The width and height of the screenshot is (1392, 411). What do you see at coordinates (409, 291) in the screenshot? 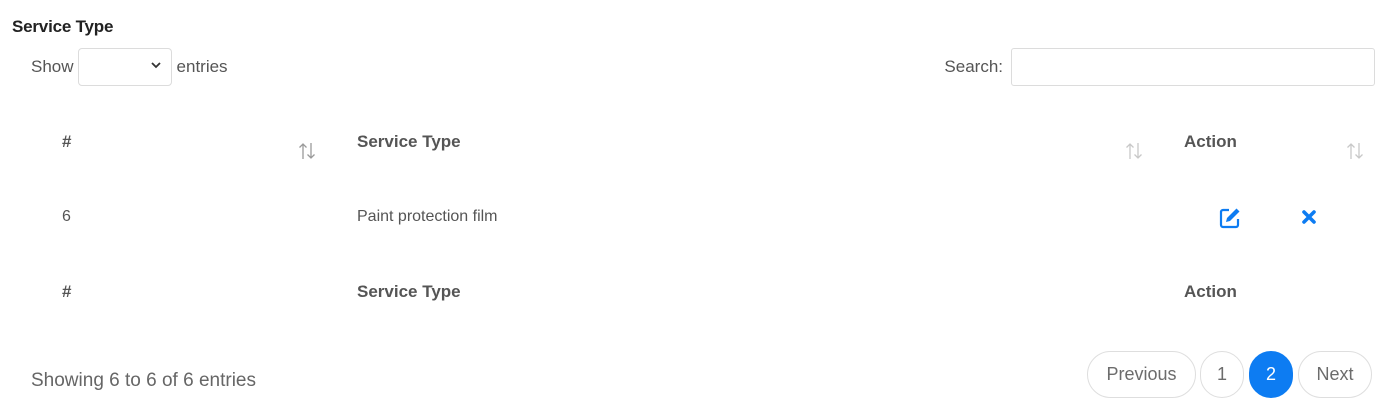
I see `footer-header-service-type: Service Type` at bounding box center [409, 291].